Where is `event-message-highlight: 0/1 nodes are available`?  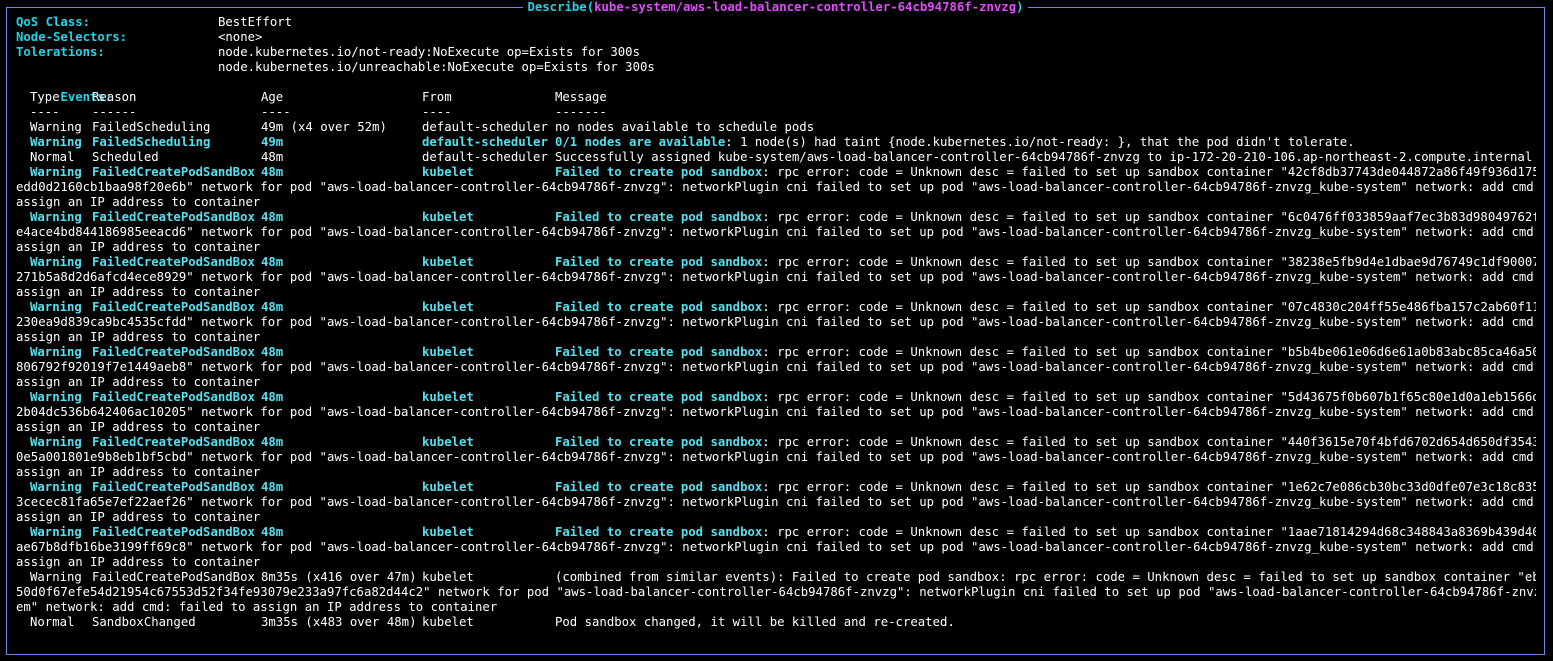 event-message-highlight: 0/1 nodes are available is located at coordinates (640, 142).